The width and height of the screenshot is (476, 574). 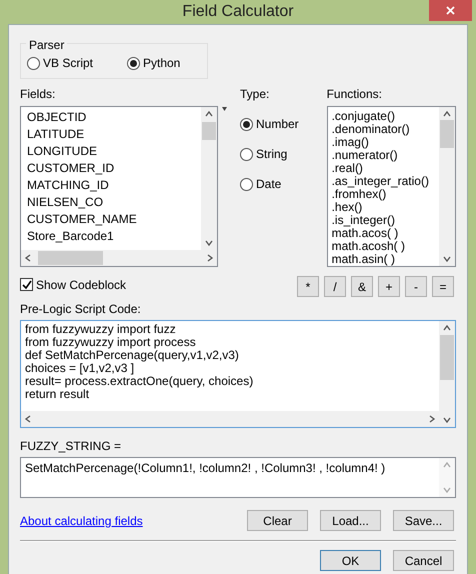 What do you see at coordinates (350, 560) in the screenshot?
I see `dialog-button: OK` at bounding box center [350, 560].